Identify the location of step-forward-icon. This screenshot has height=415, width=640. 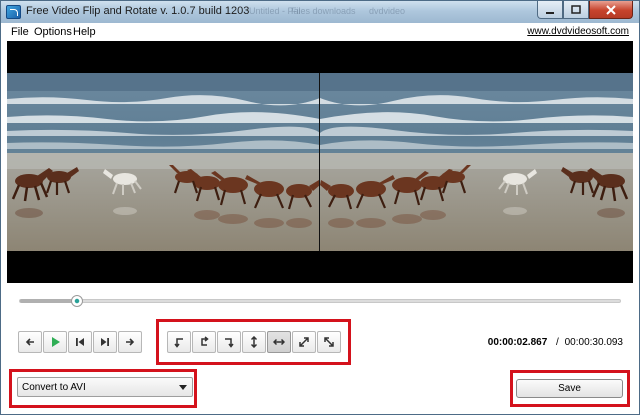
(130, 342).